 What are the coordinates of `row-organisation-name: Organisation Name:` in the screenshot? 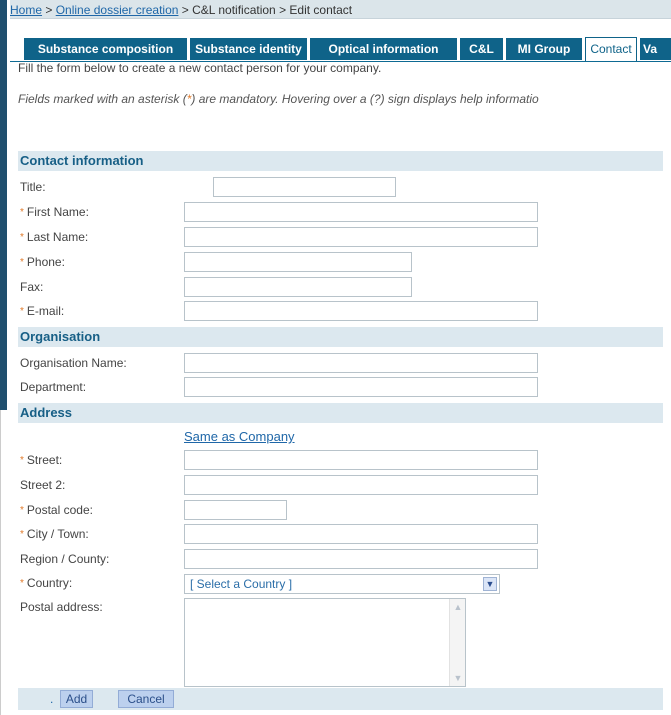 It's located at (340, 364).